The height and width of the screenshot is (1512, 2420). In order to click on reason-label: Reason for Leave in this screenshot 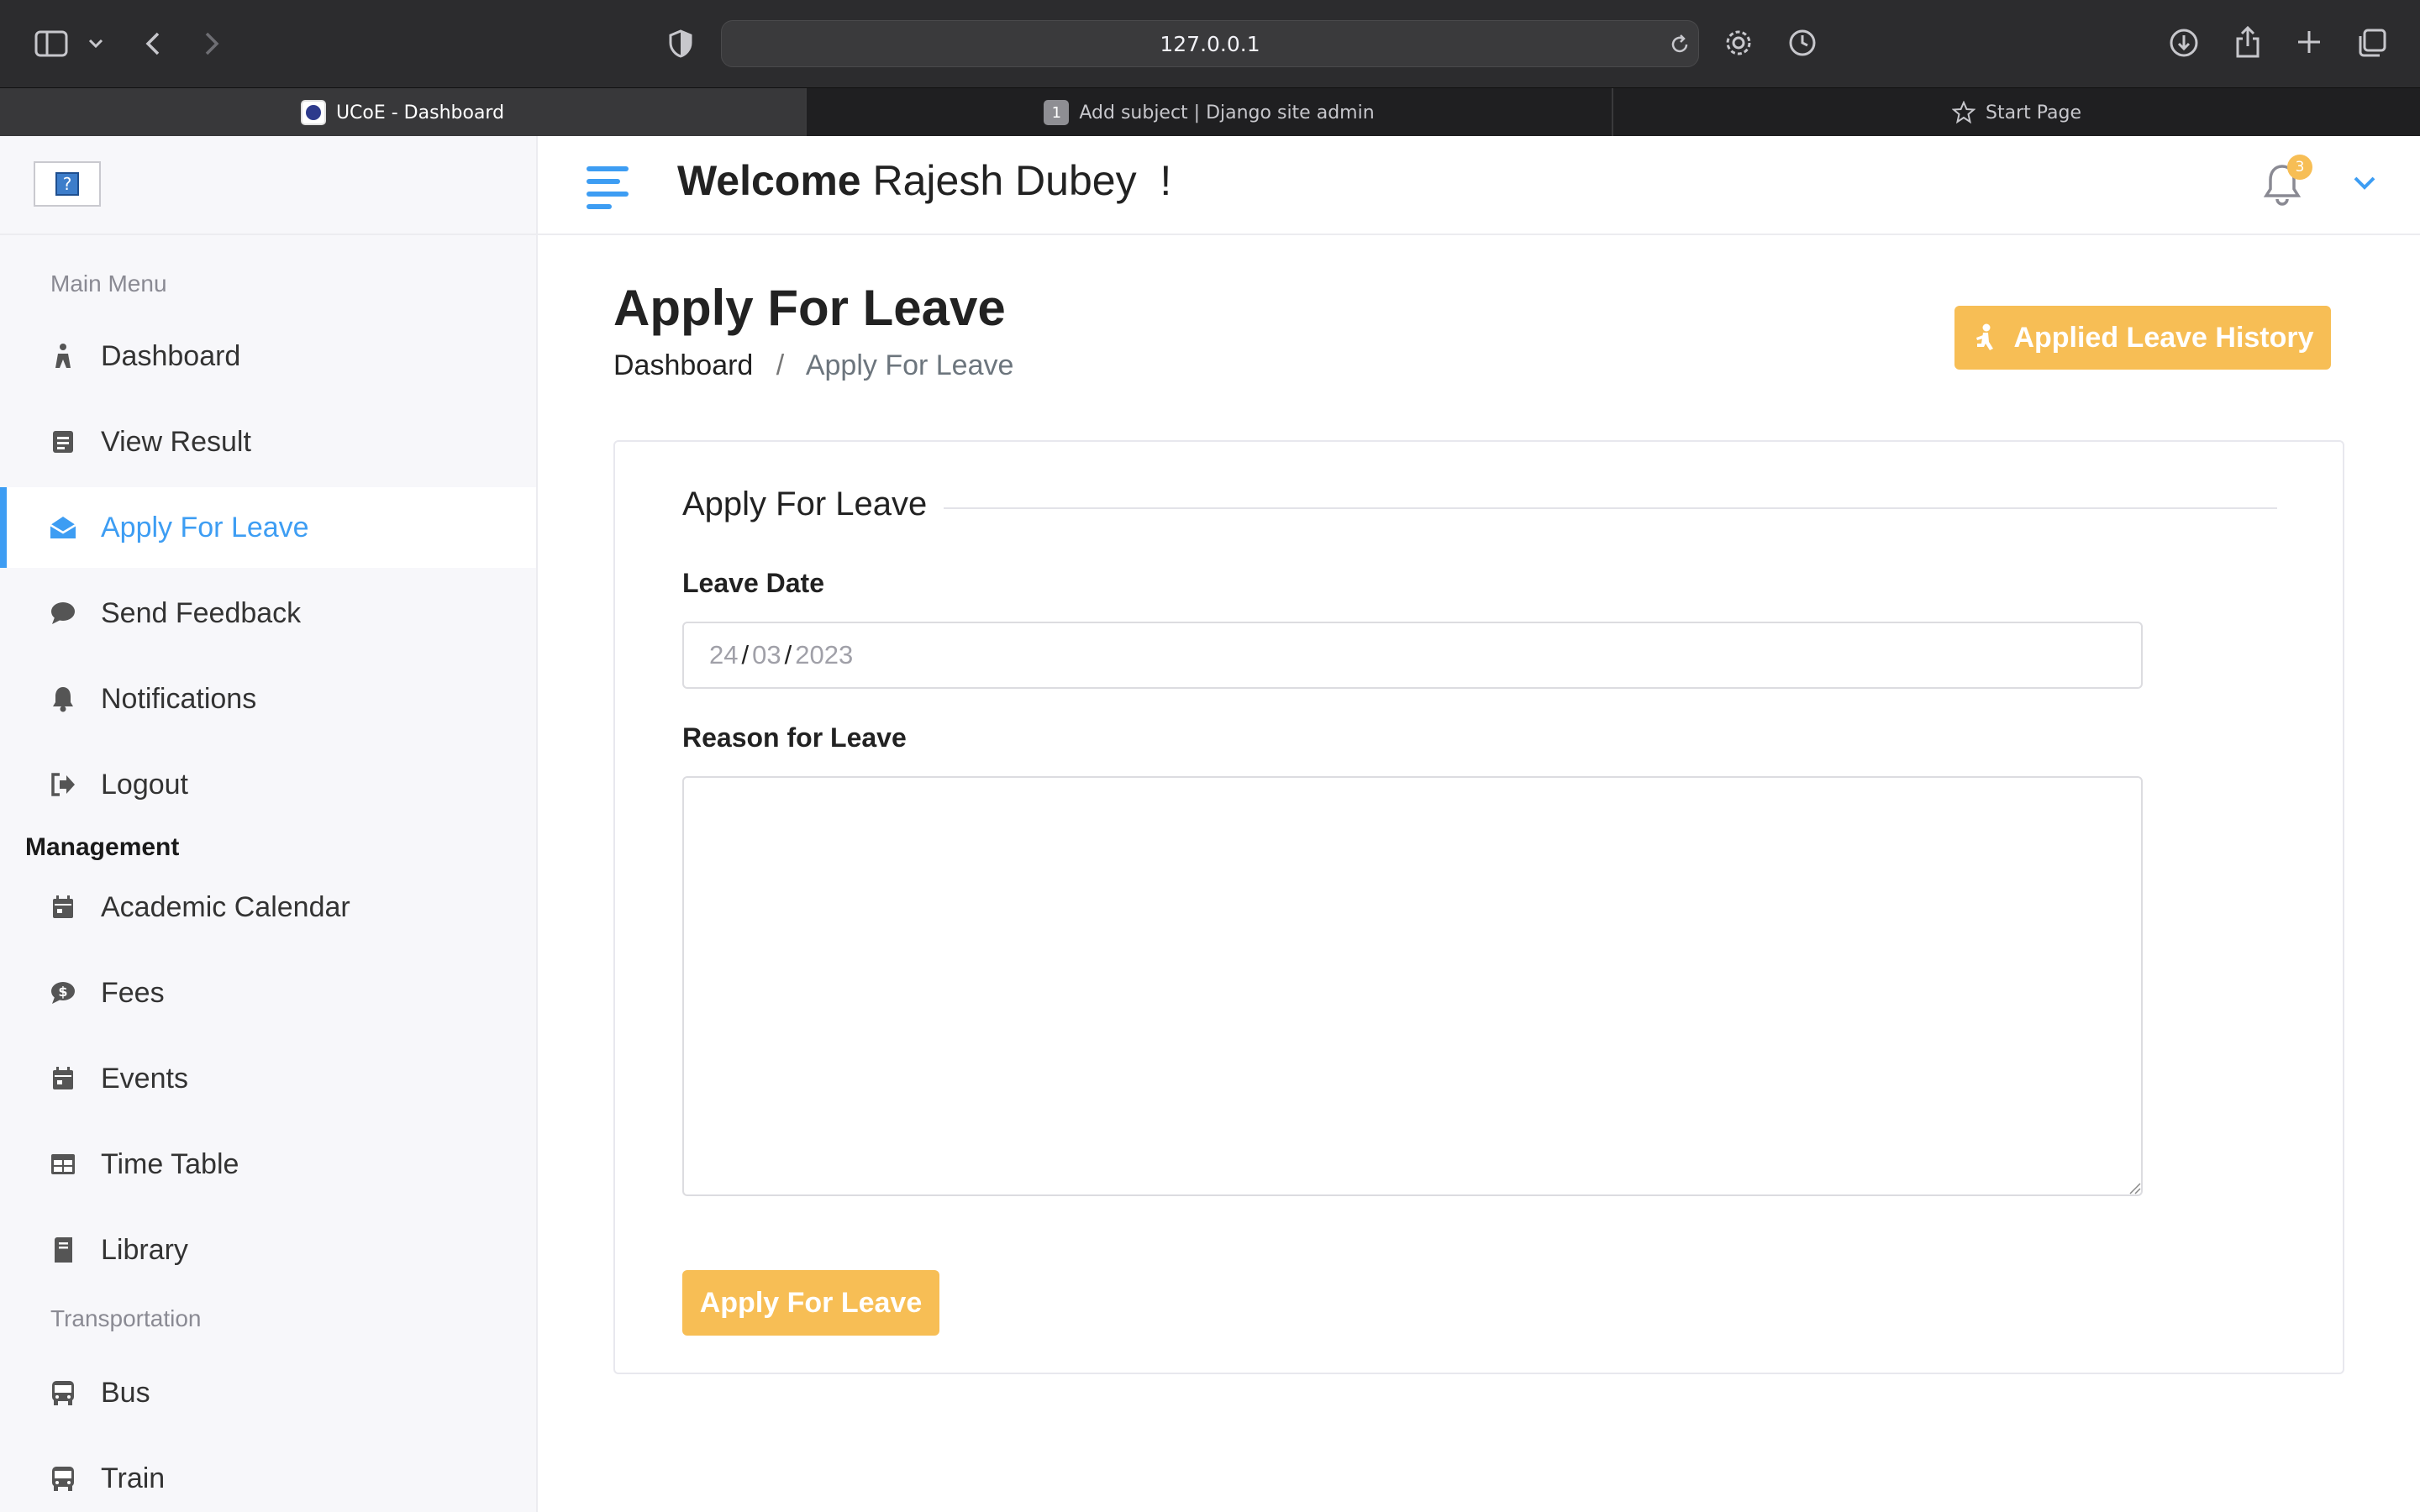, I will do `click(794, 737)`.